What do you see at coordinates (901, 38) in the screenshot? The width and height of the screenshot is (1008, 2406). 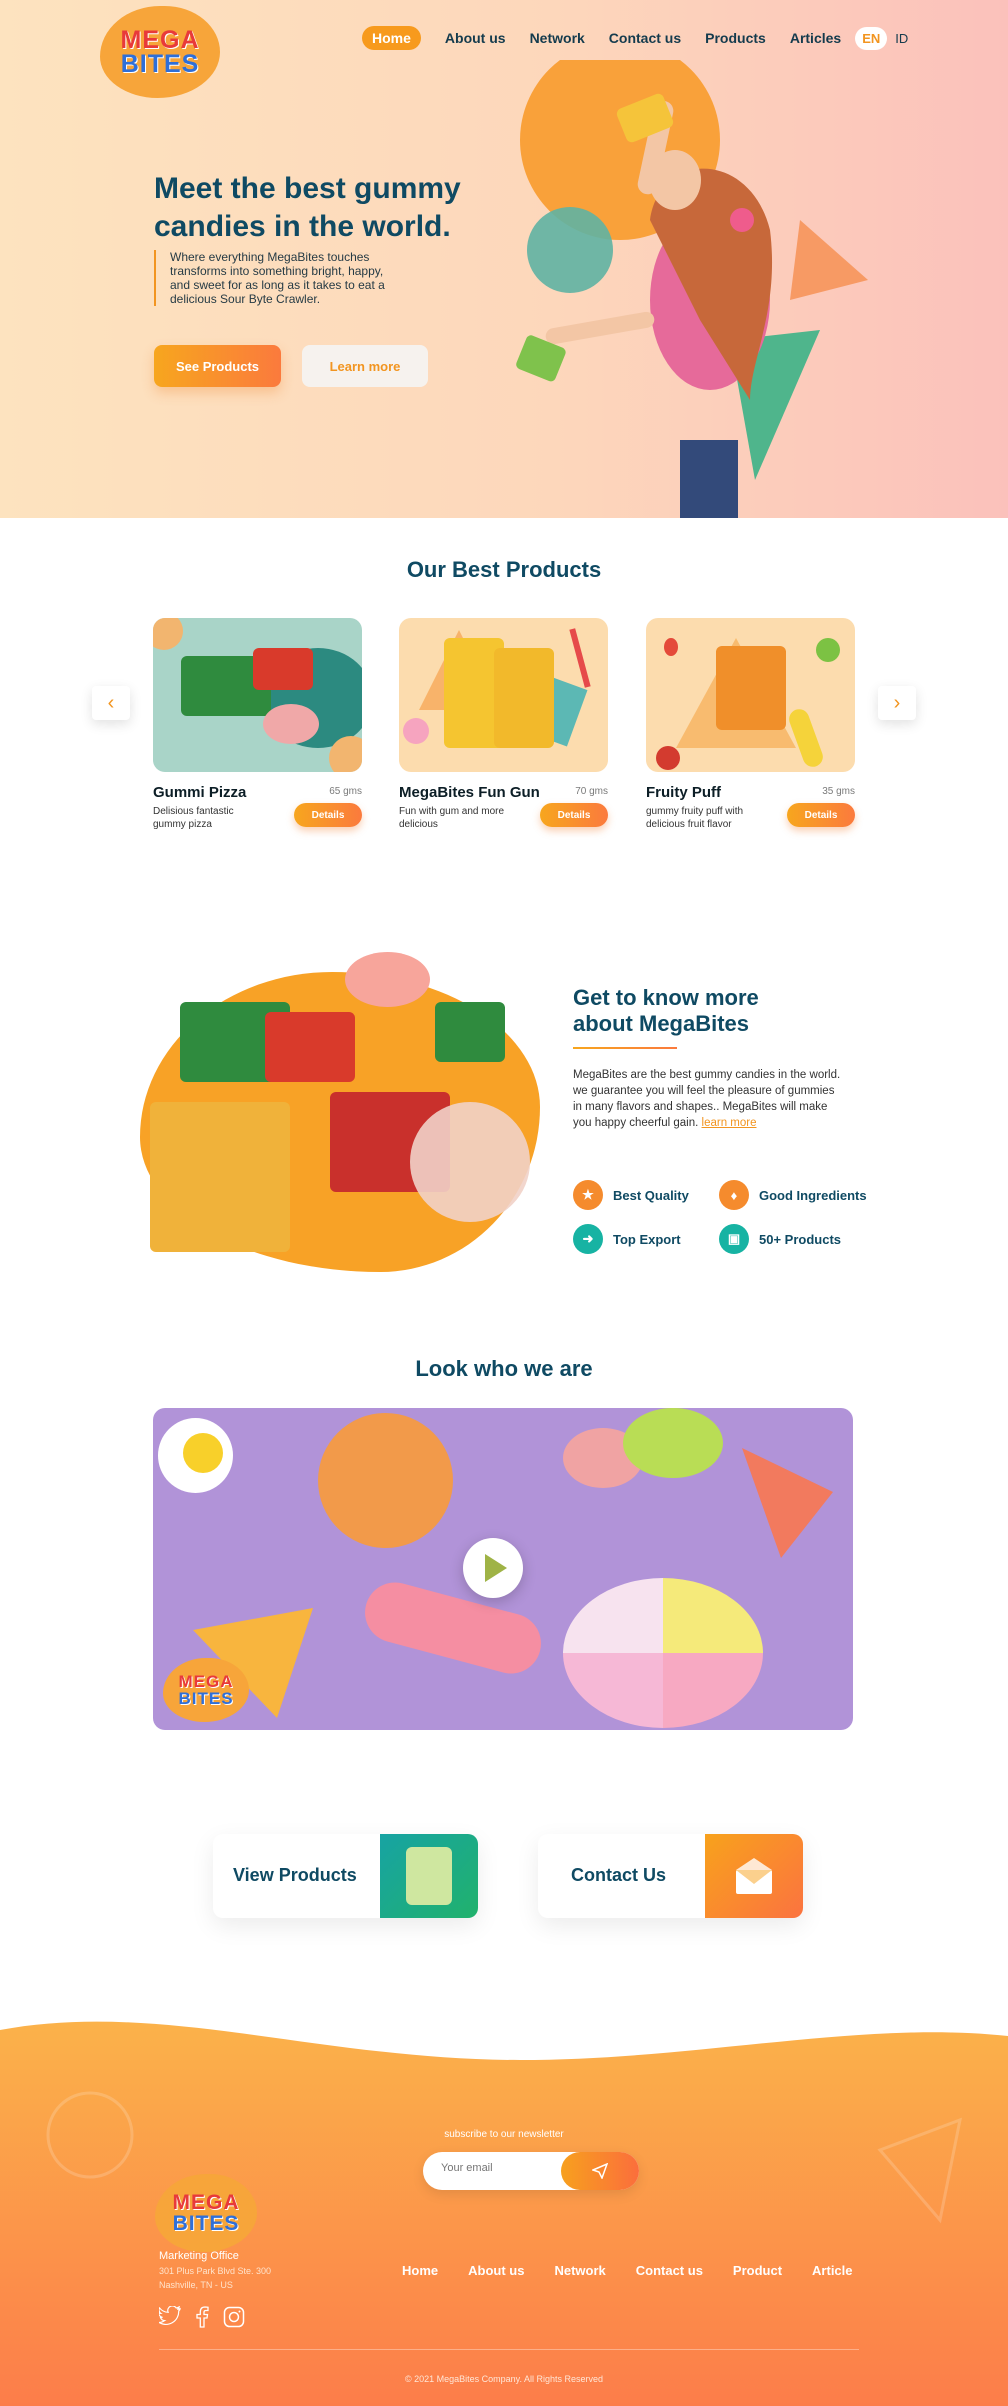 I see `lang-id-button: ID` at bounding box center [901, 38].